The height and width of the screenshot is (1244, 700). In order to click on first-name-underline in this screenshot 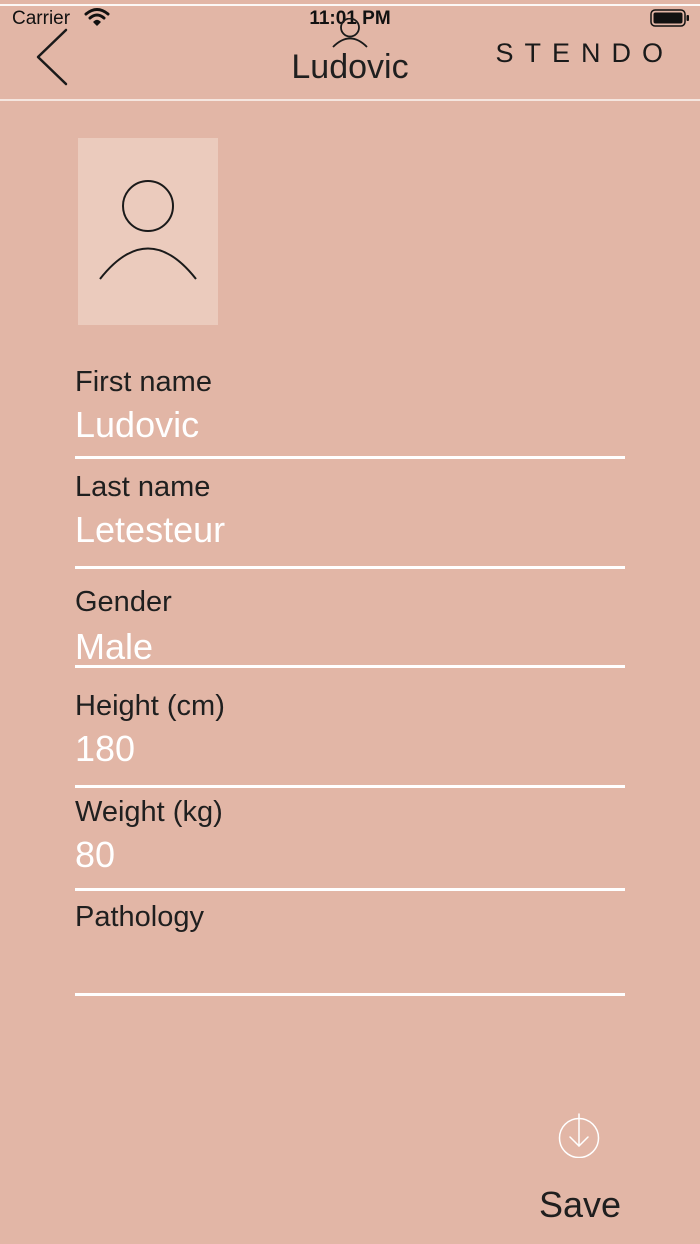, I will do `click(350, 457)`.